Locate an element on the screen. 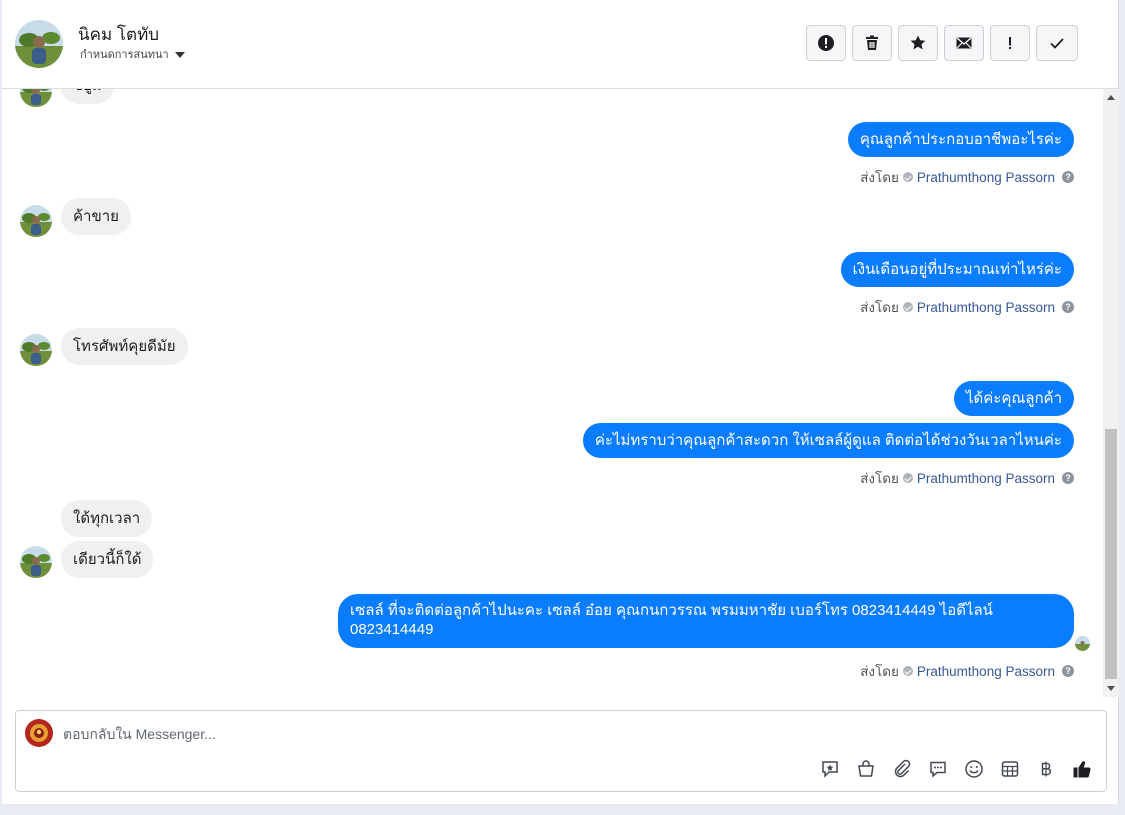  incoming-message: โทรศัพท์คุยดีมัย is located at coordinates (124, 346).